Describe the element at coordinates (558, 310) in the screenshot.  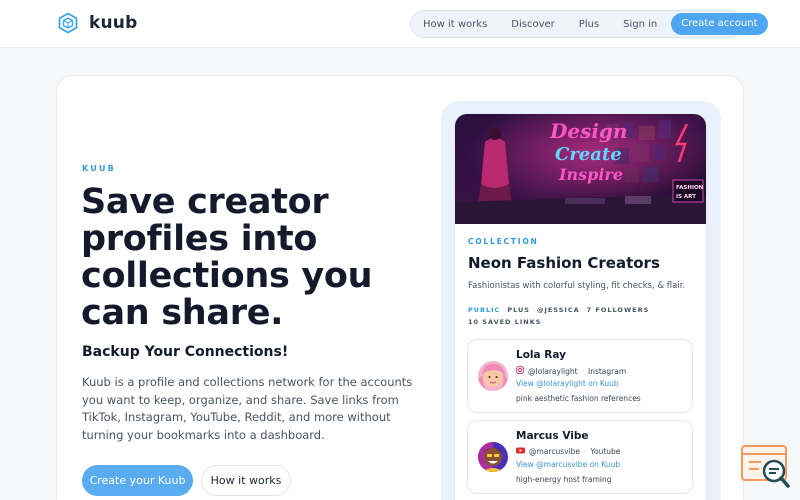
I see `owner-link: @JESSICA` at that location.